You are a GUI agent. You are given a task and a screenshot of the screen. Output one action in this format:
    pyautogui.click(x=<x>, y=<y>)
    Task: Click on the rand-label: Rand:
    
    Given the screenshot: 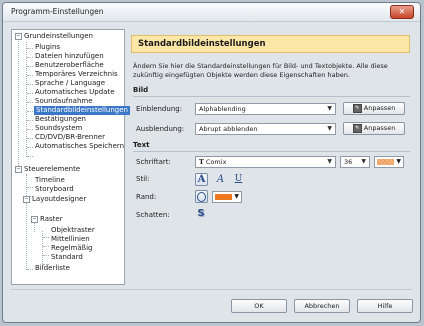 What is the action you would take?
    pyautogui.click(x=146, y=197)
    